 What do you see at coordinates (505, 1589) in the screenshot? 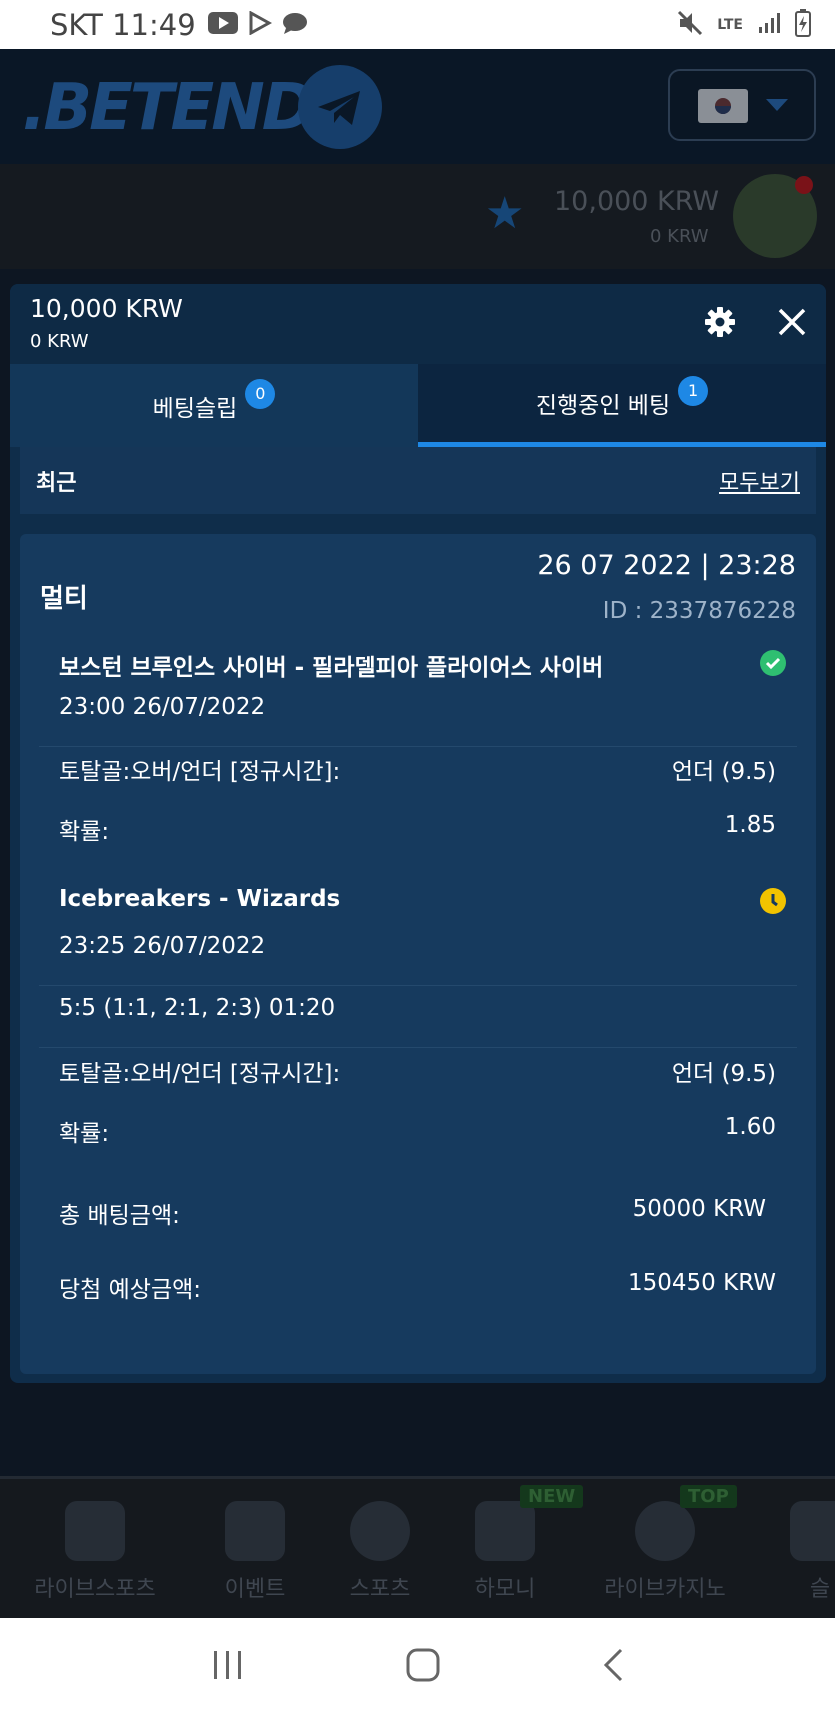
I see `nav-label: 하모니` at bounding box center [505, 1589].